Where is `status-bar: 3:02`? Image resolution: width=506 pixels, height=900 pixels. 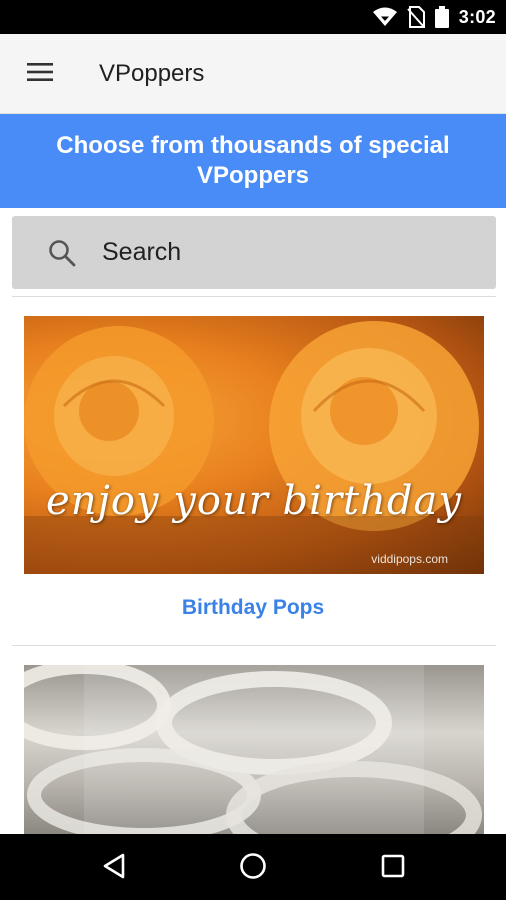 status-bar: 3:02 is located at coordinates (253, 17).